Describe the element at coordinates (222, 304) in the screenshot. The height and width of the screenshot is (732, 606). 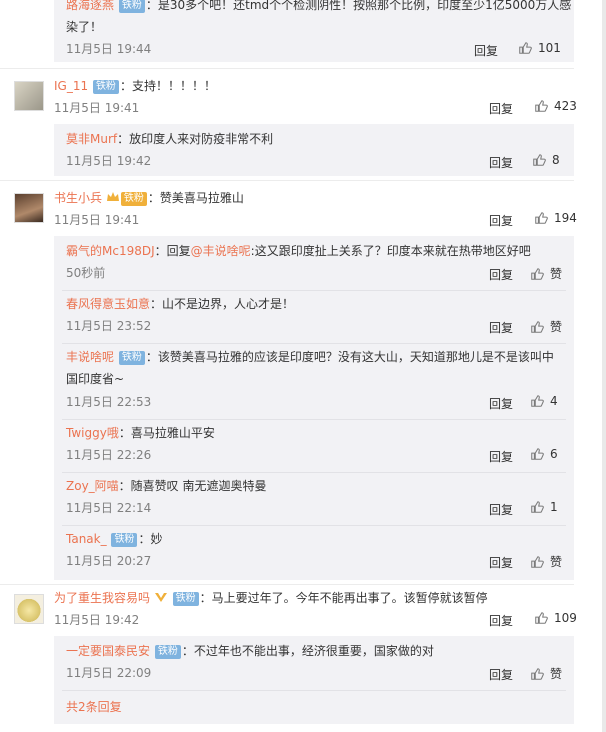
I see `reply-body: ：山不是边界，人心才是！` at that location.